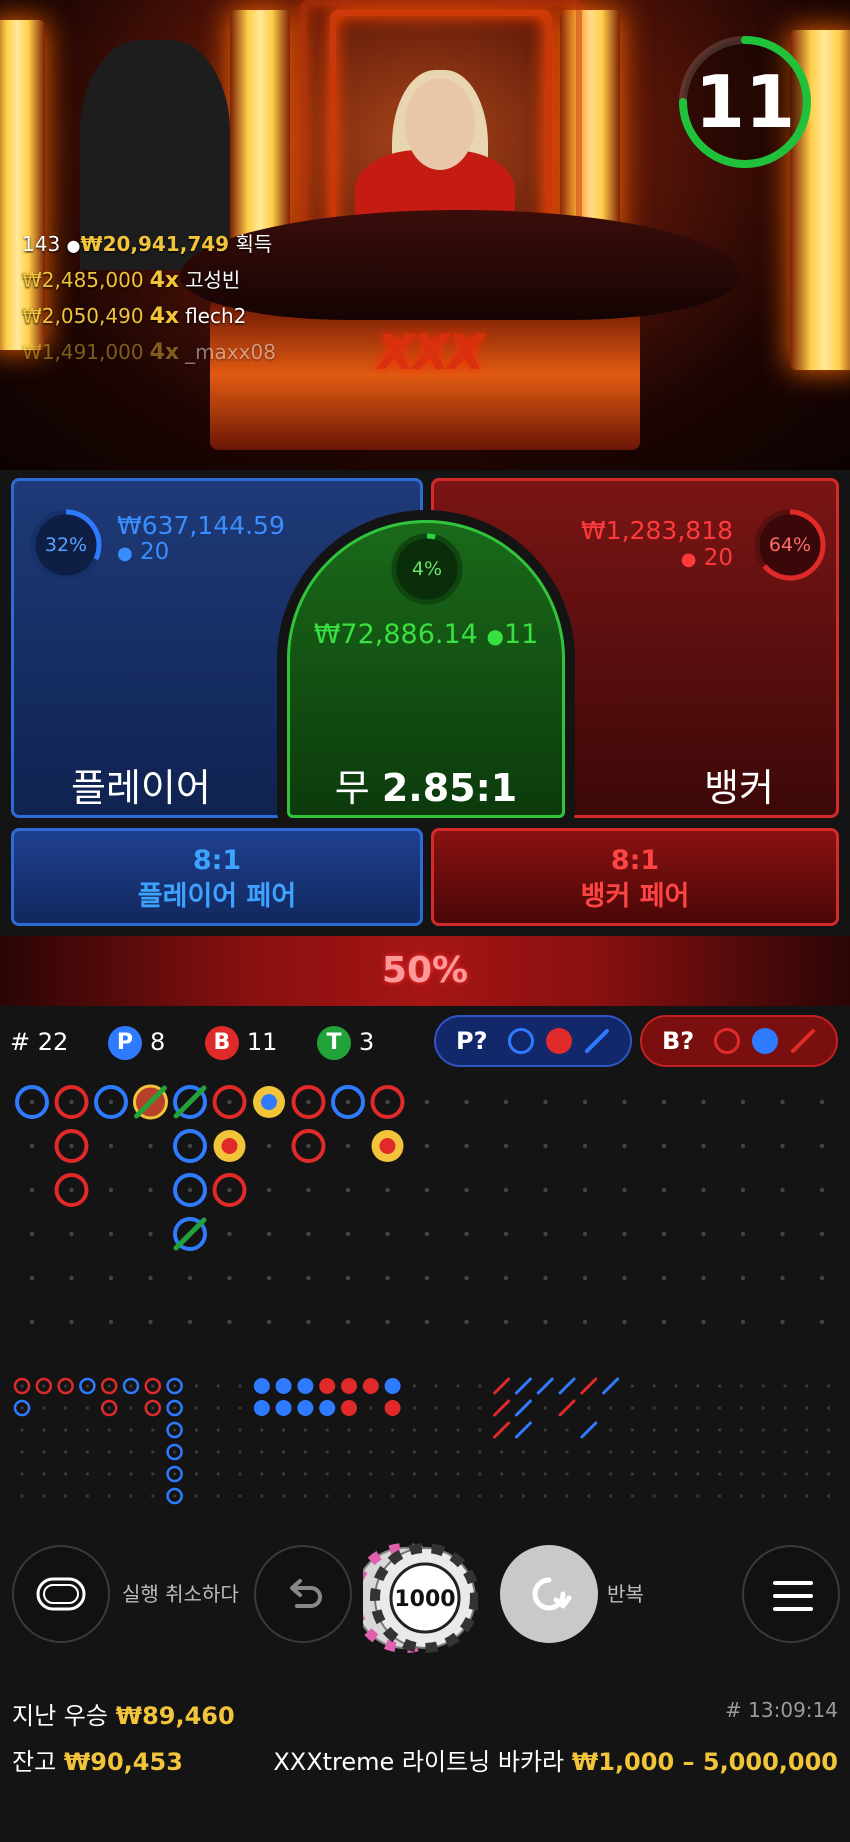 This screenshot has height=1842, width=850. I want to click on table-name: XXXtreme 라이트닝 바카라, so click(419, 1762).